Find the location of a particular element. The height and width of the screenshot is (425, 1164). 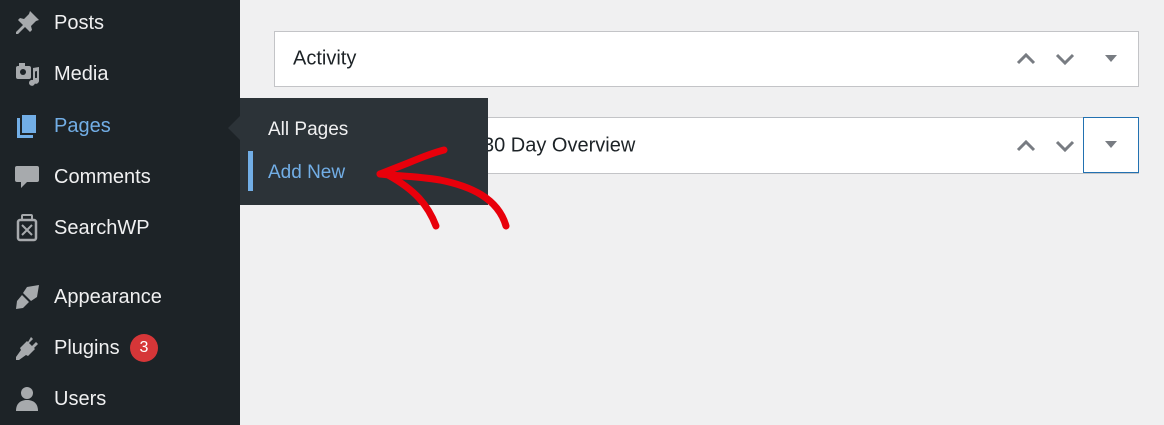

sidebar-item-posts: Posts is located at coordinates (120, 23).